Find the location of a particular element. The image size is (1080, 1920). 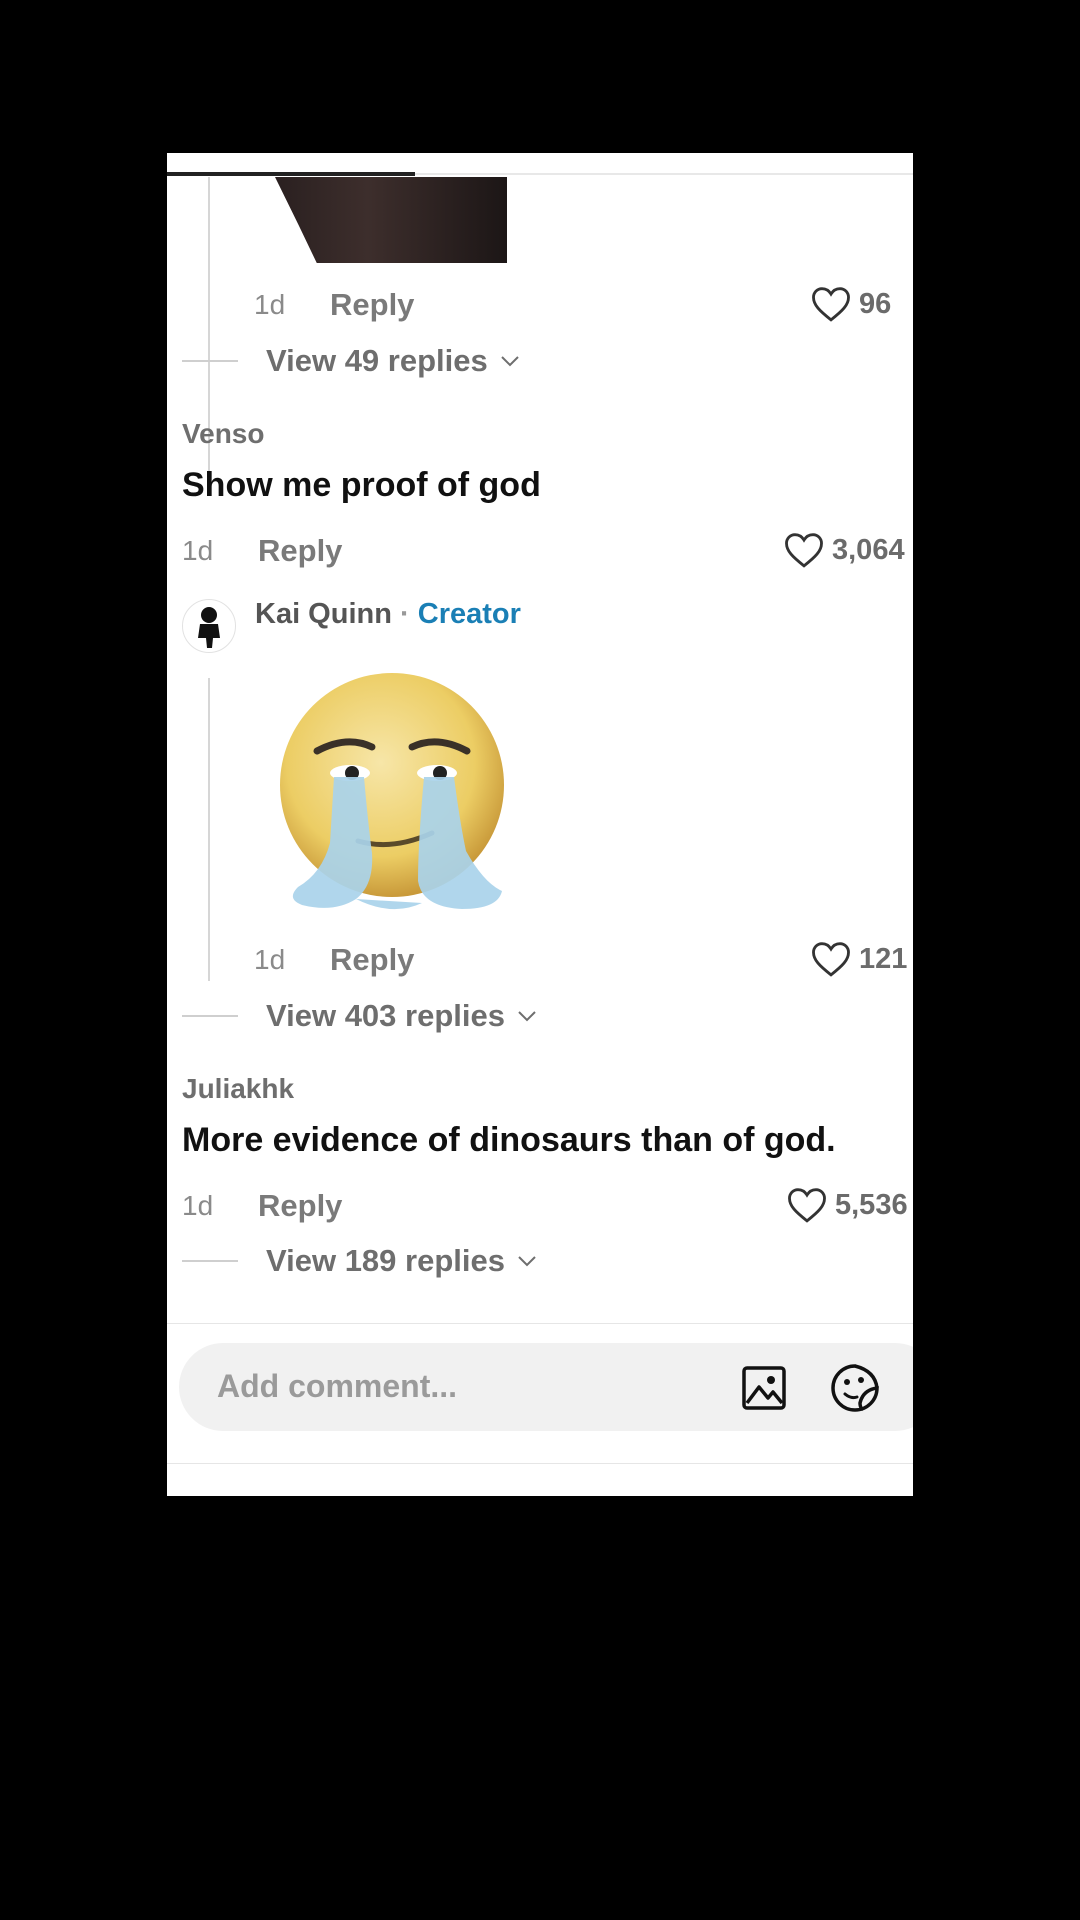

avatar is located at coordinates (209, 626).